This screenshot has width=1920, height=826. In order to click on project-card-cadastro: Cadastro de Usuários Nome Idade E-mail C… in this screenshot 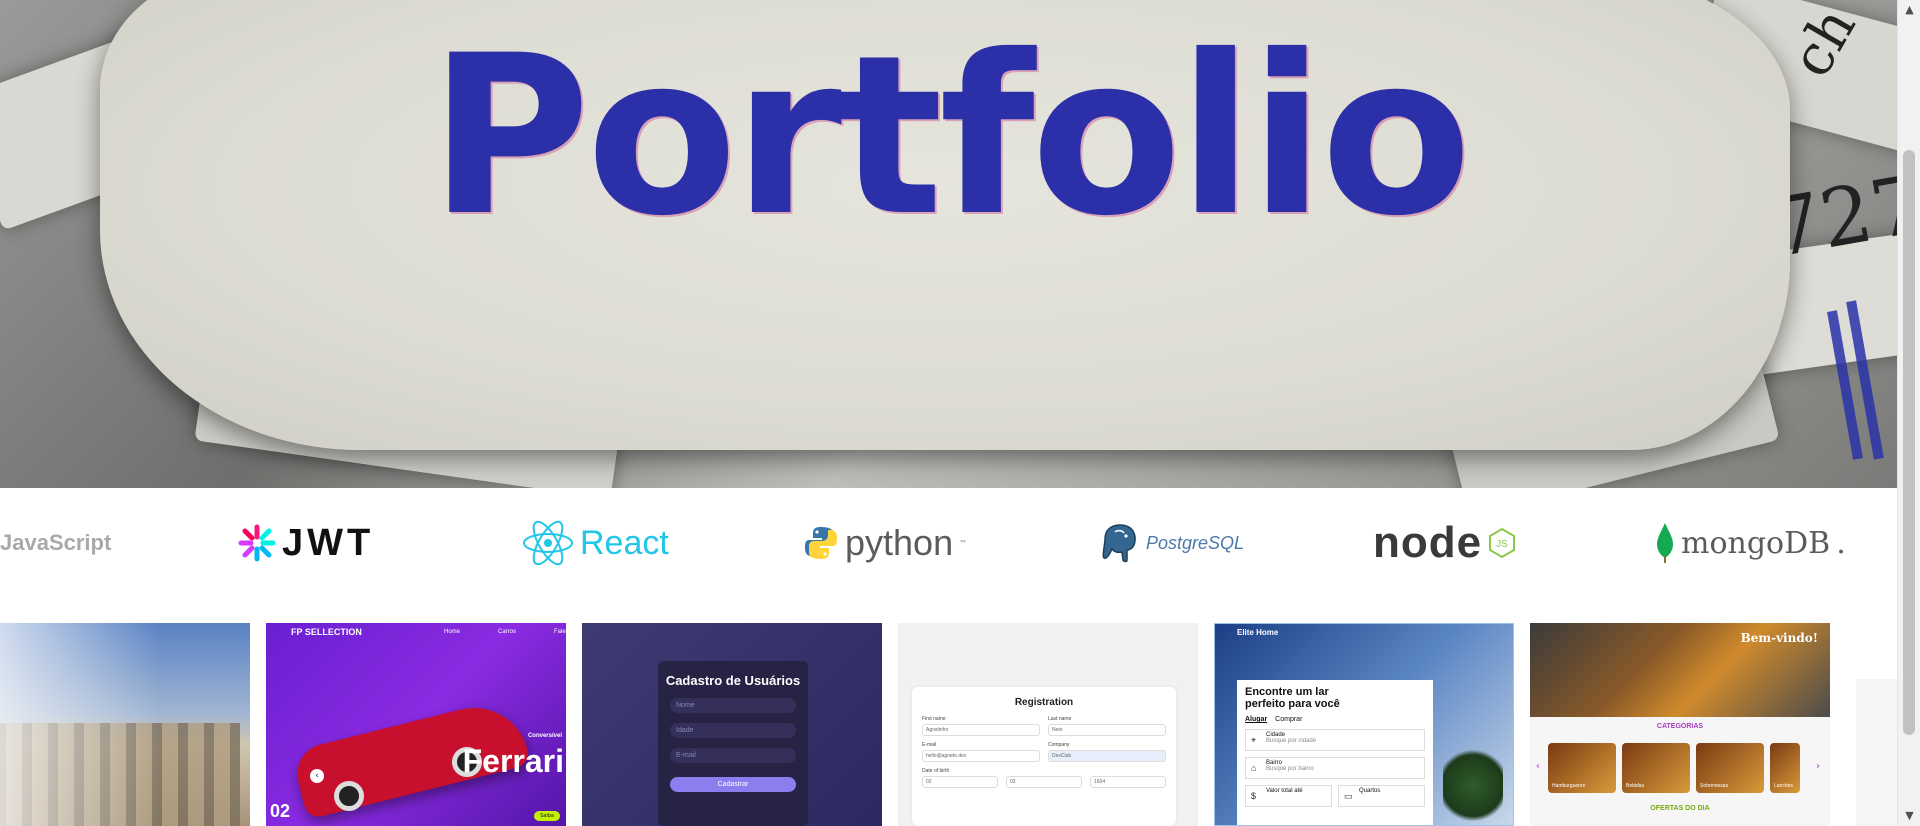, I will do `click(732, 724)`.